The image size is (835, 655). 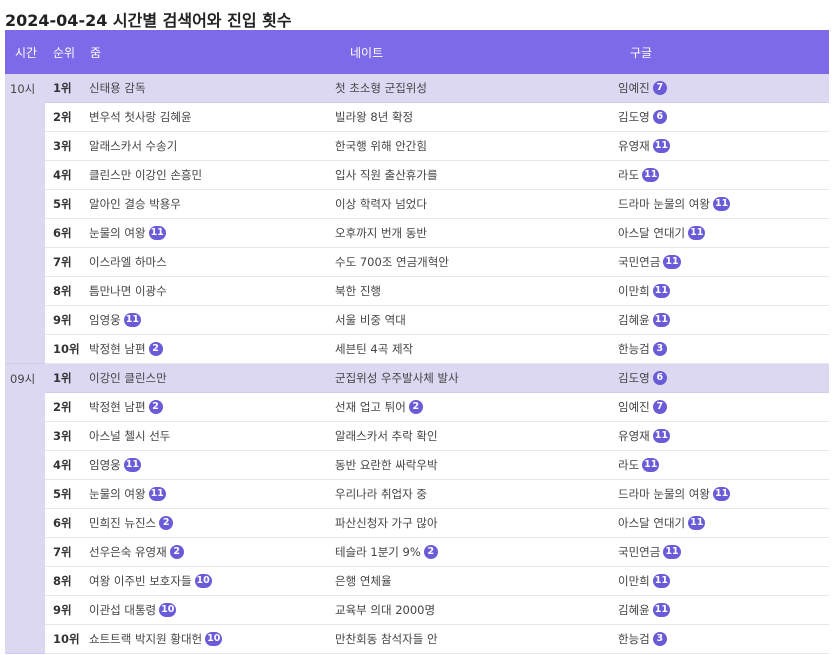 I want to click on keyword-text: 세븐틴 4곡 제작, so click(x=374, y=349).